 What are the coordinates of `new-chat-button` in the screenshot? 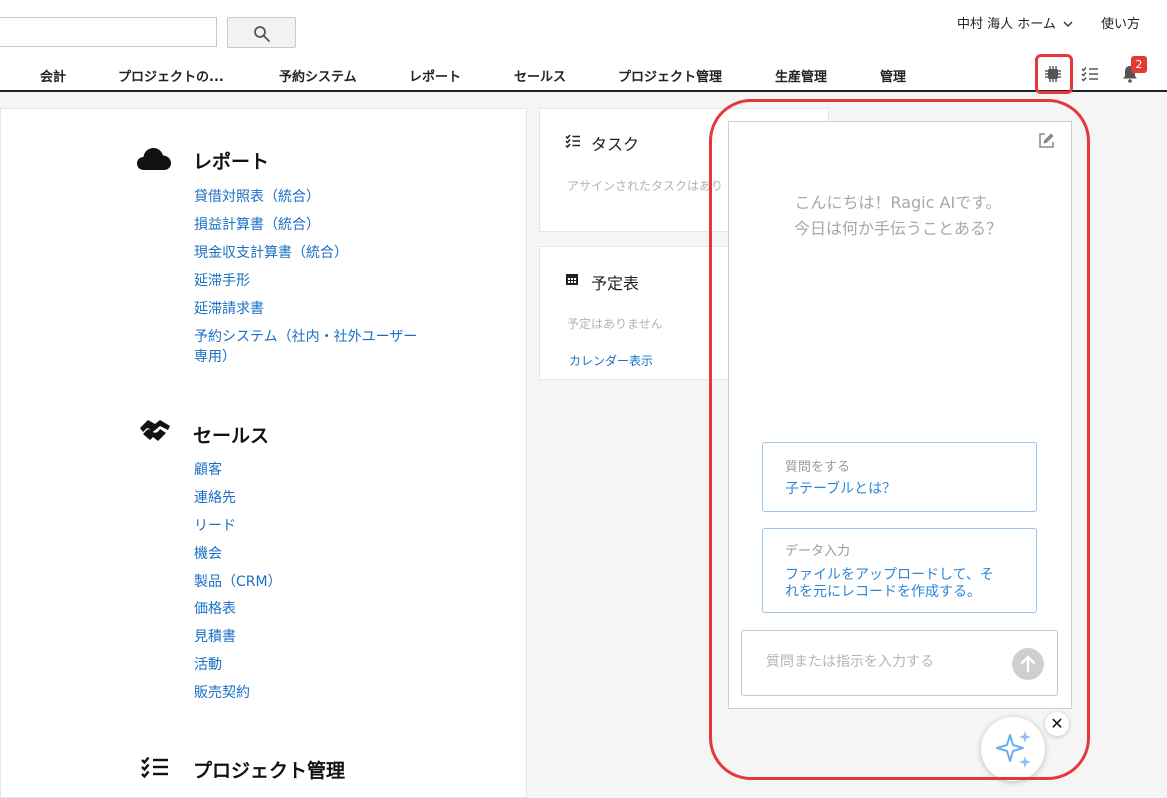 It's located at (1046, 142).